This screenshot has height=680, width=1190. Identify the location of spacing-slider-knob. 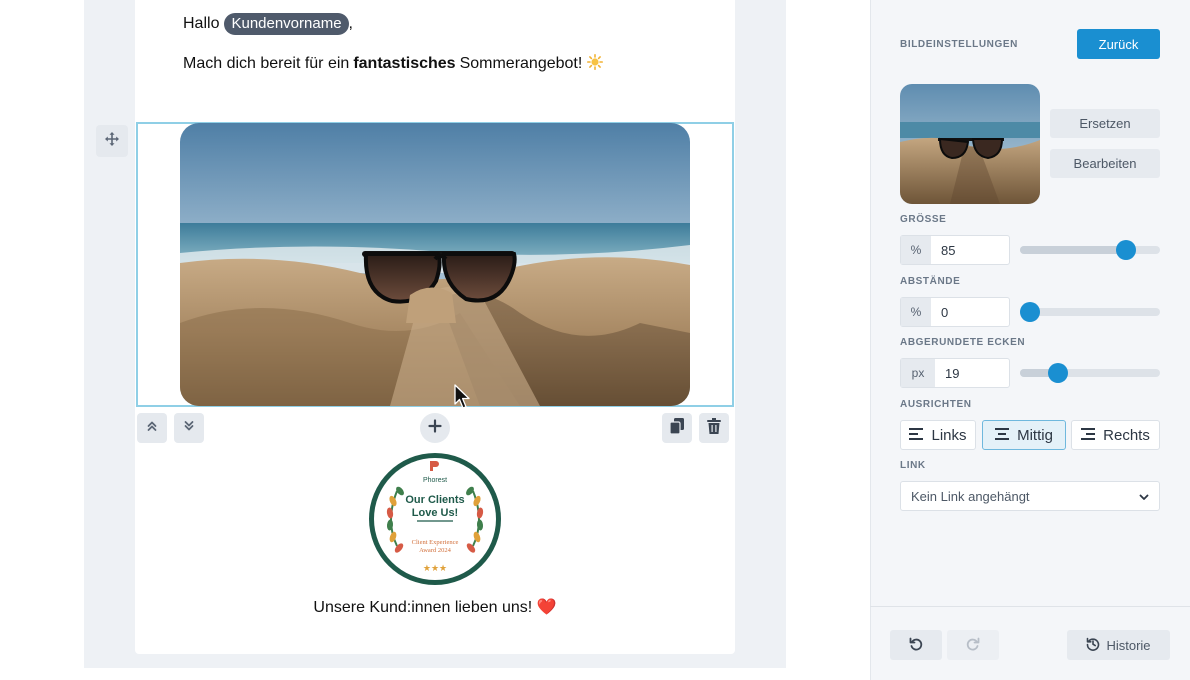
(1030, 312).